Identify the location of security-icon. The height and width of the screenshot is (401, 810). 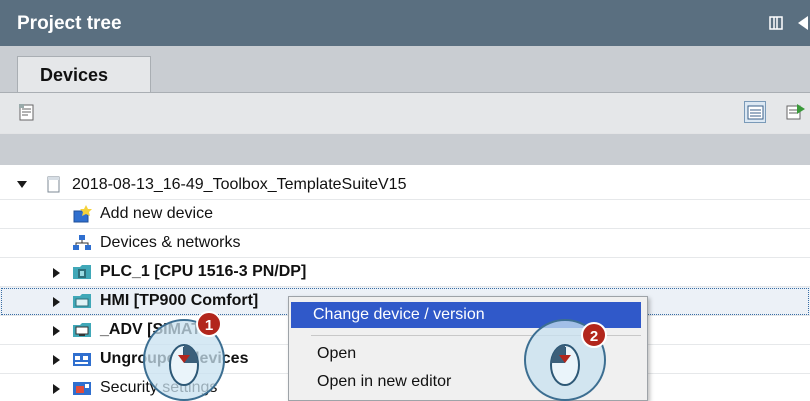
(82, 388).